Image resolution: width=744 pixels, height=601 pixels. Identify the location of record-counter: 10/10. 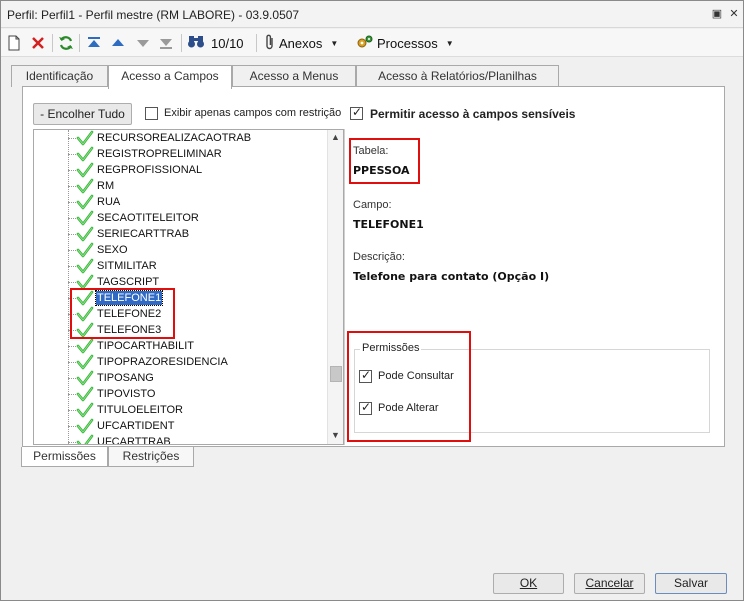
(227, 43).